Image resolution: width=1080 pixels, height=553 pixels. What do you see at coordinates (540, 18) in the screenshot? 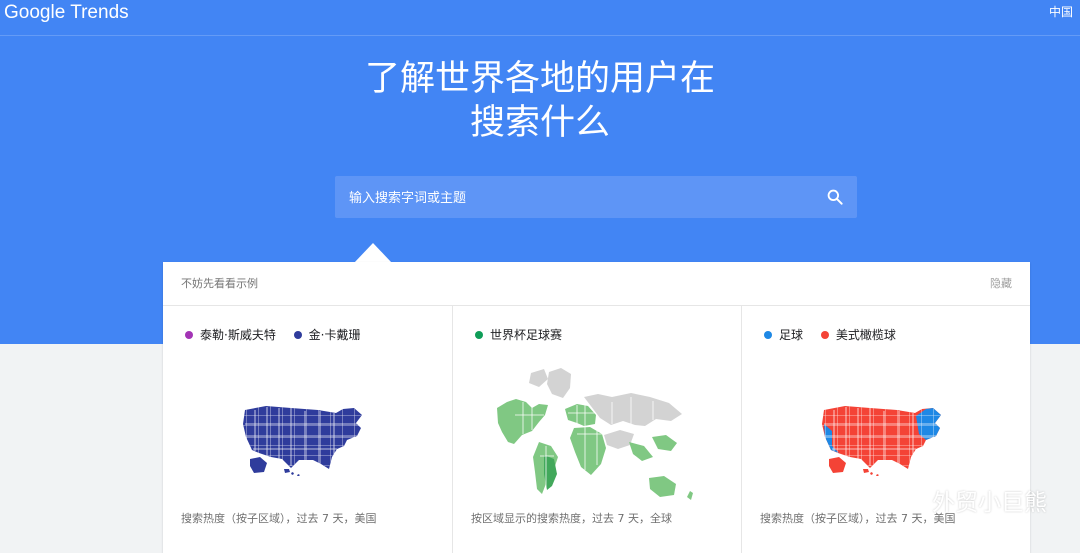
I see `top-bar: Google Trends 中国` at bounding box center [540, 18].